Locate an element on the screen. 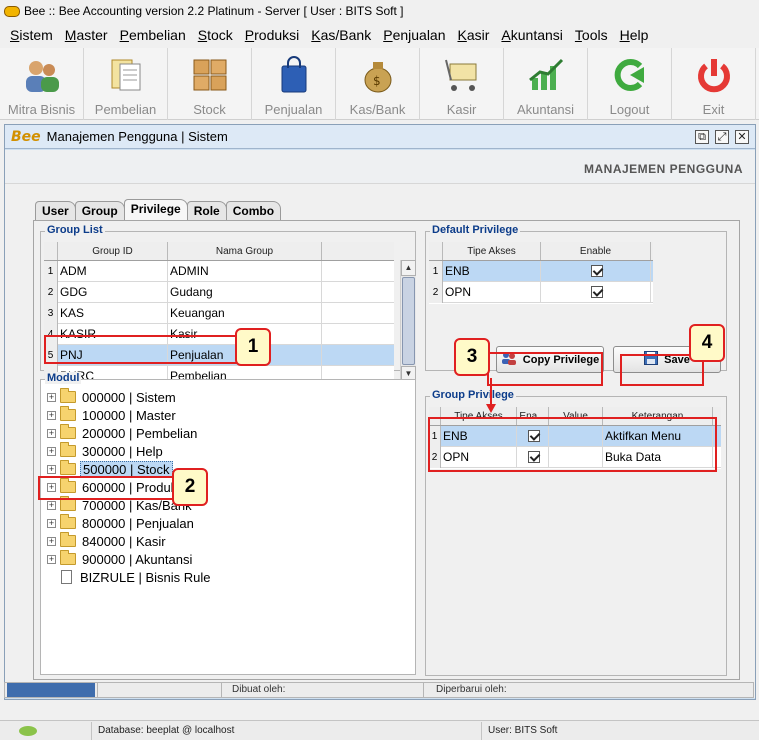 The width and height of the screenshot is (759, 740). page-title: MANAJEMEN PENGGUNA is located at coordinates (663, 169).